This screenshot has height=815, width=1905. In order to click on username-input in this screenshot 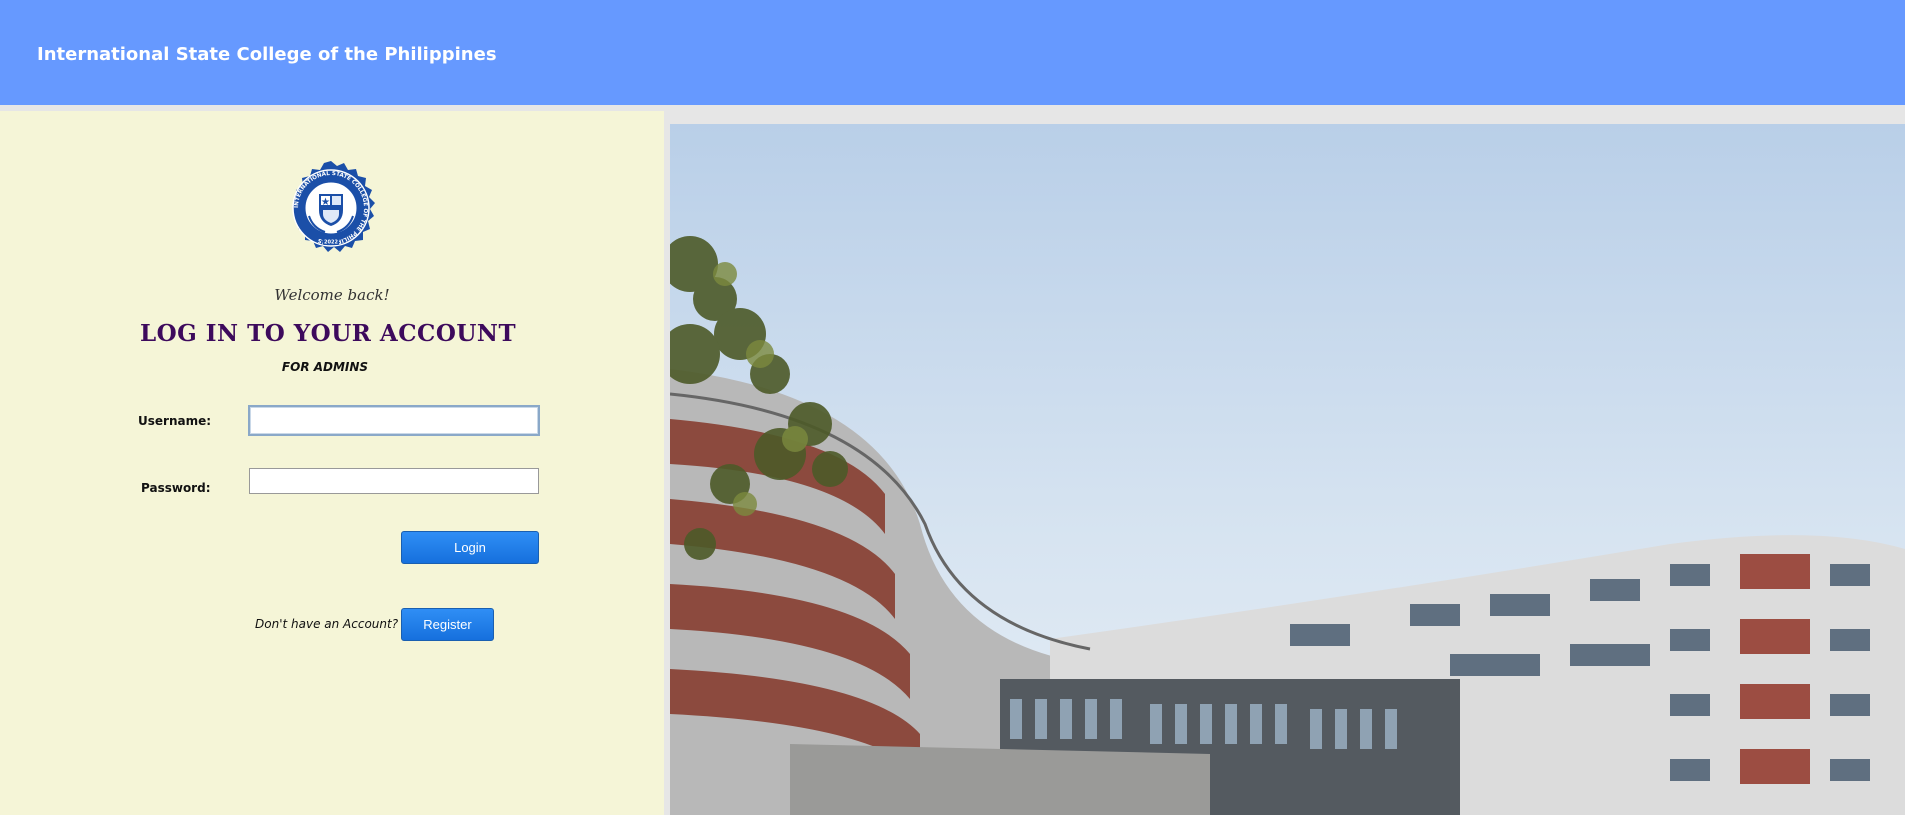, I will do `click(394, 420)`.